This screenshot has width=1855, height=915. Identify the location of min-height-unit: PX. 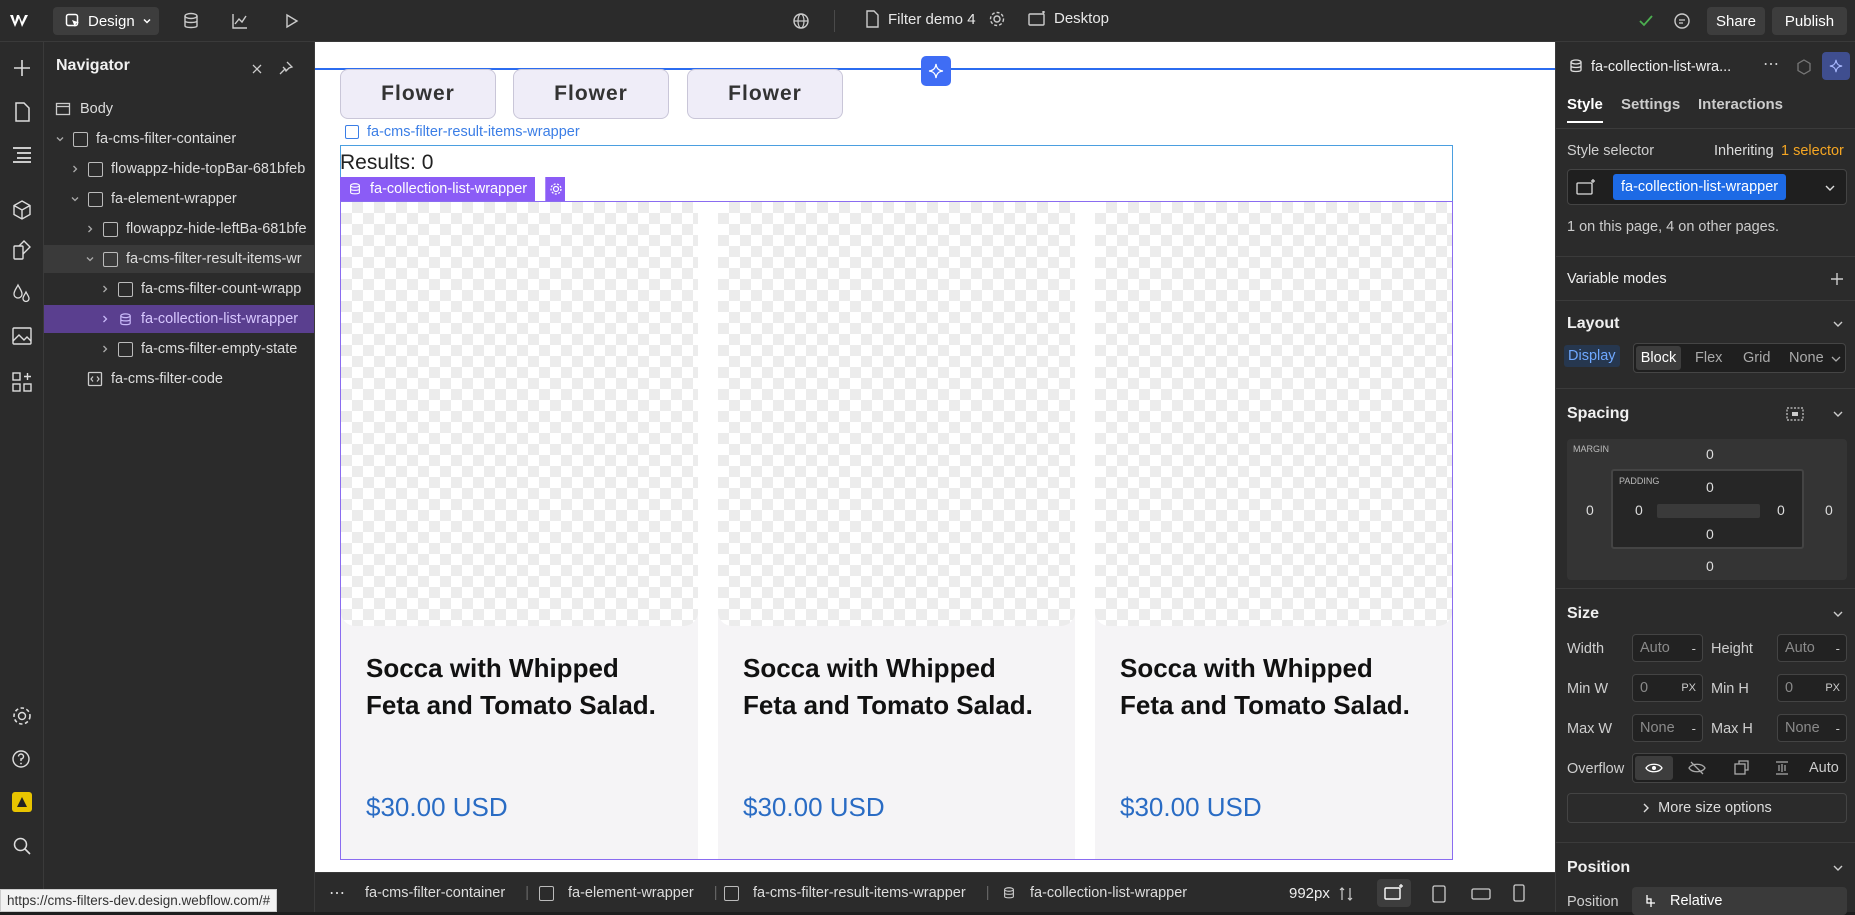
(1832, 688).